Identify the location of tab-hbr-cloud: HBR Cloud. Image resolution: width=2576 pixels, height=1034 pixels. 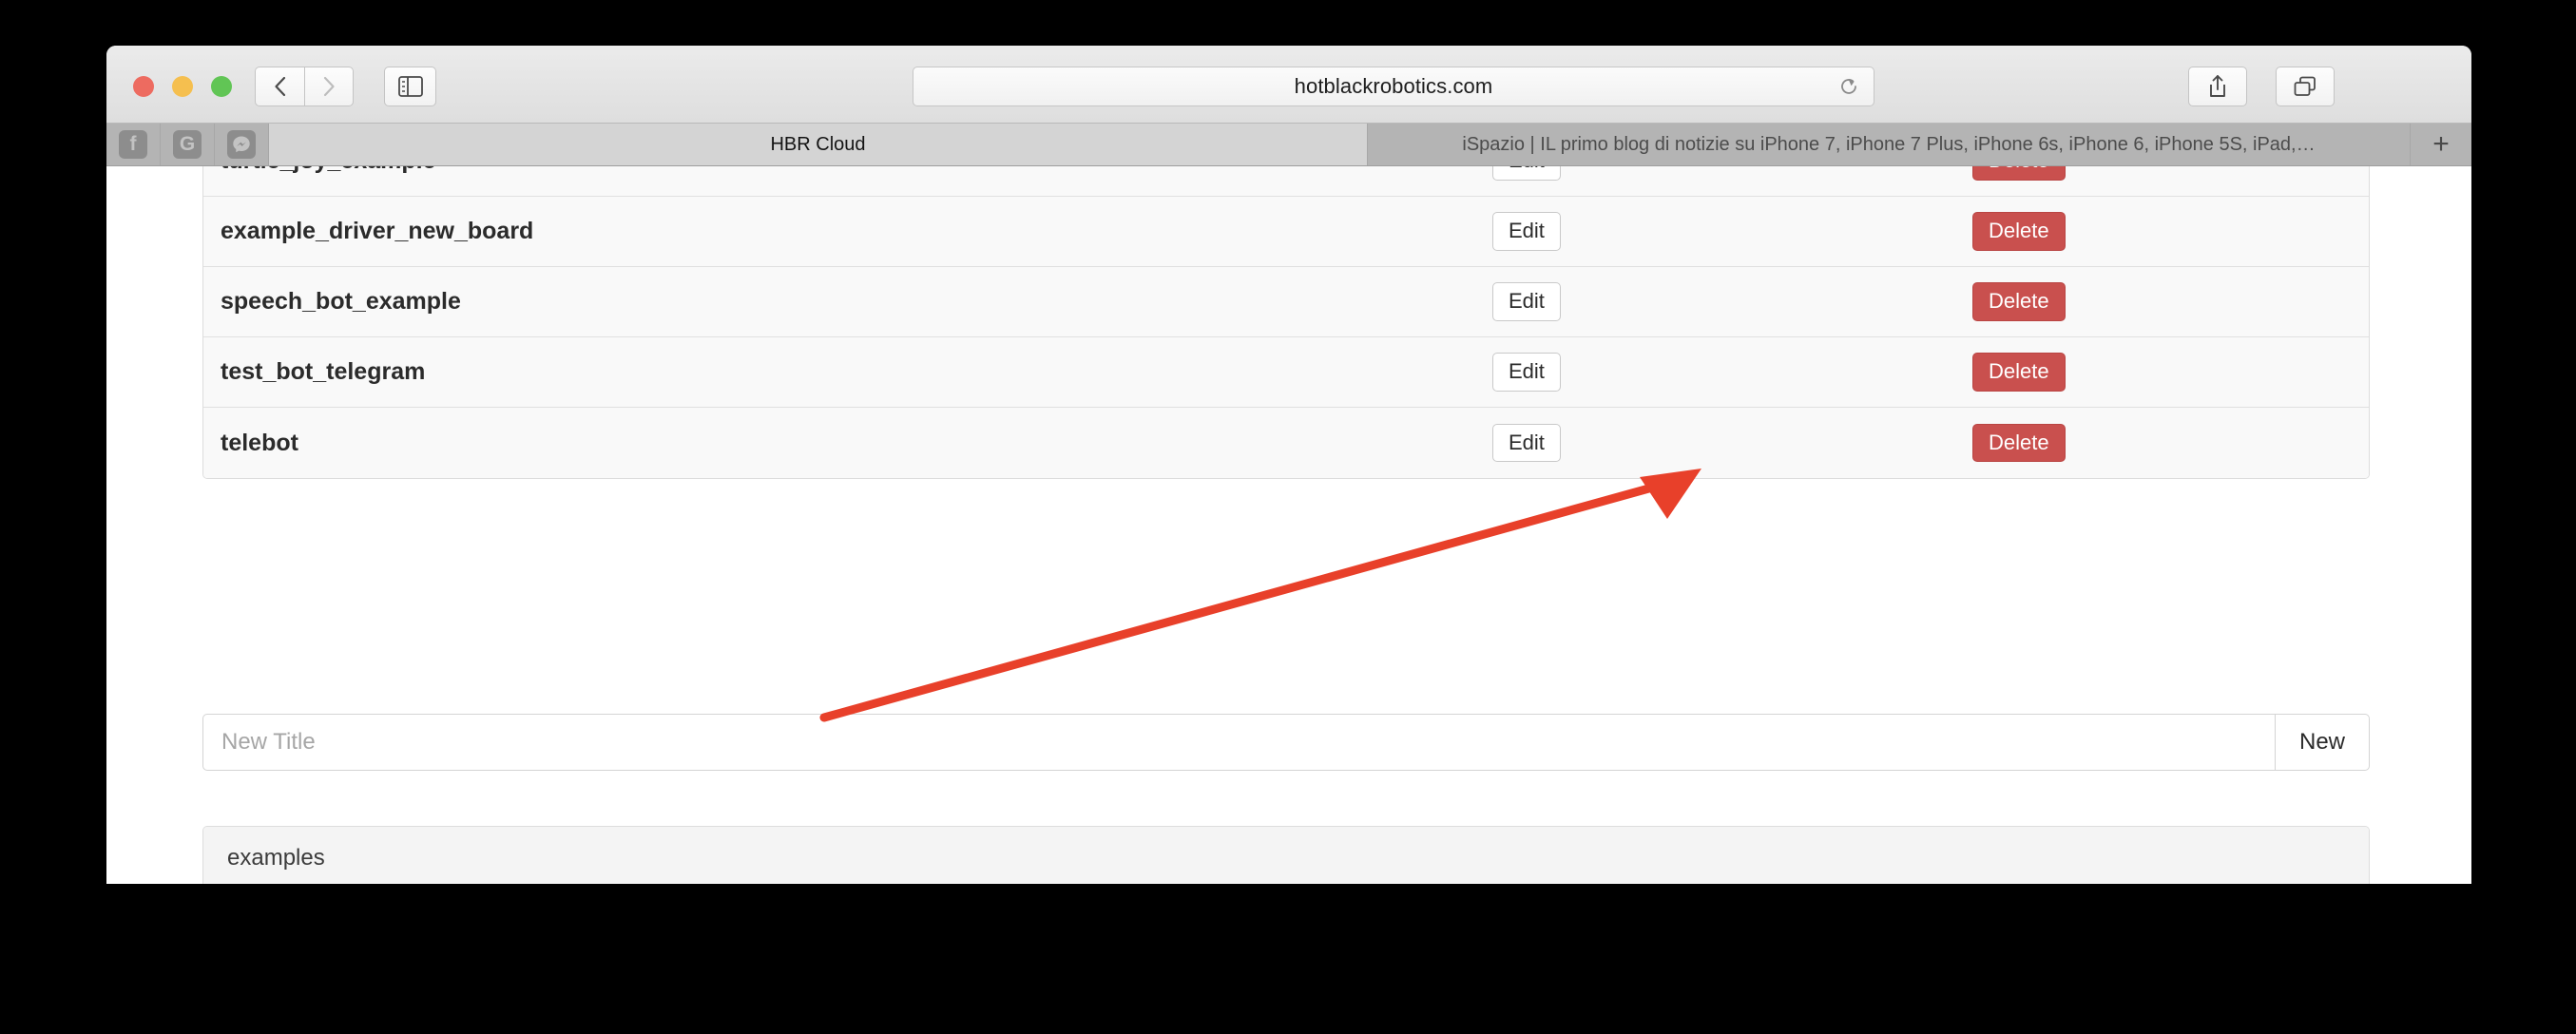
(819, 144).